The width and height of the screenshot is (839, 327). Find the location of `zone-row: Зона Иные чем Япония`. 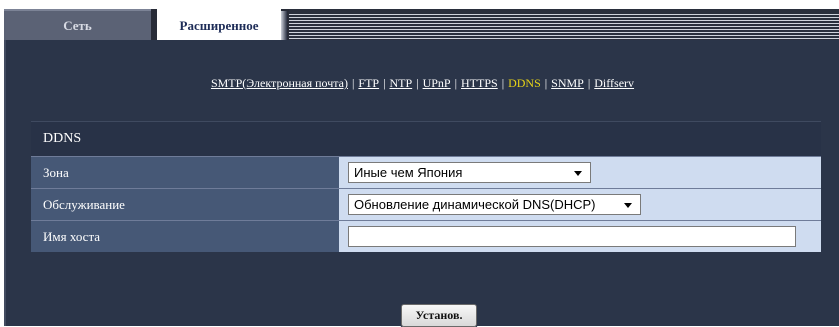

zone-row: Зона Иные чем Япония is located at coordinates (426, 172).